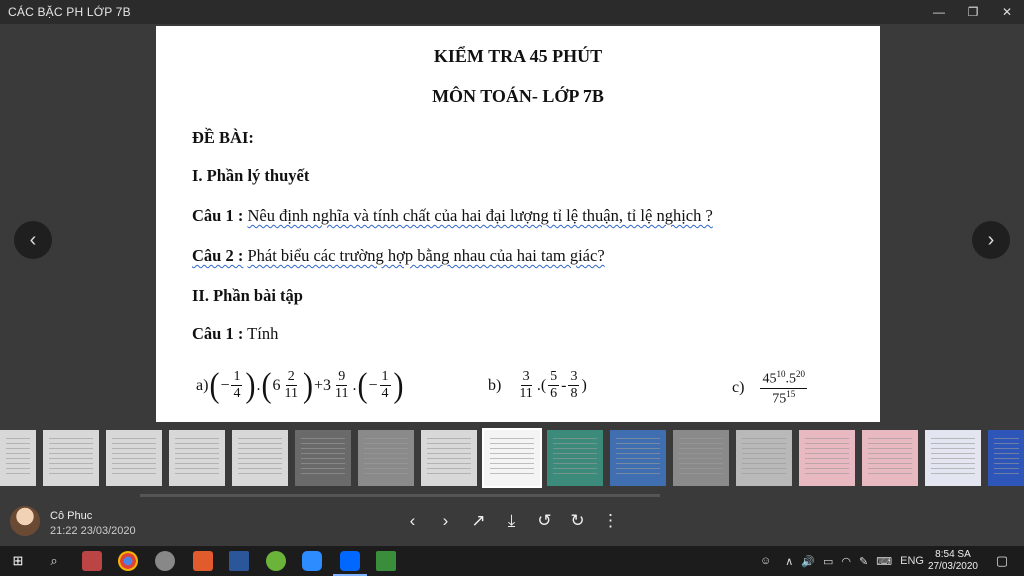  I want to click on volume-icon: 🔊, so click(808, 561).